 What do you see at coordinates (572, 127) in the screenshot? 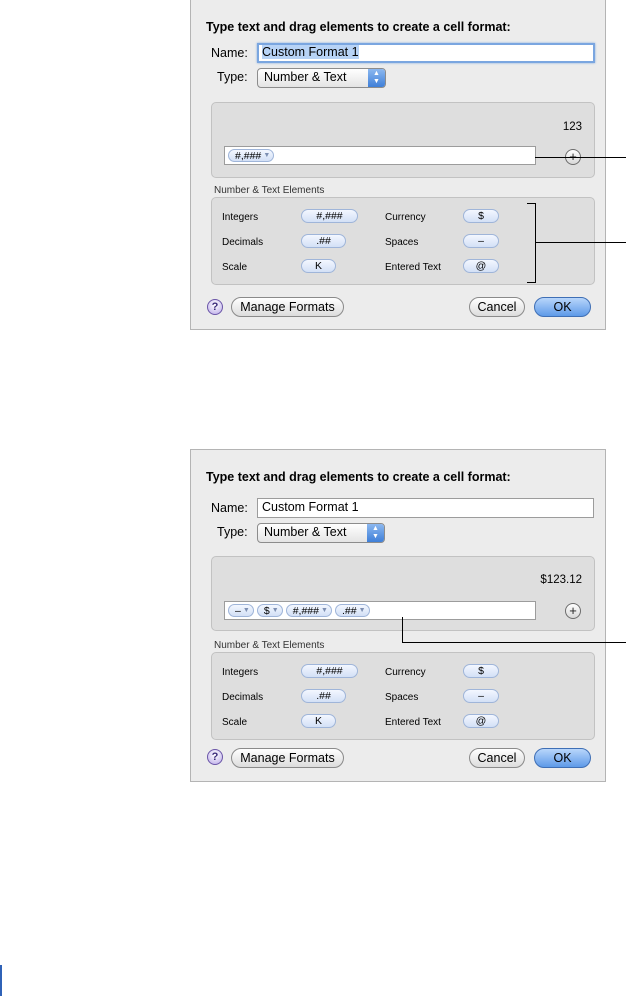
I see `sample-value: 123` at bounding box center [572, 127].